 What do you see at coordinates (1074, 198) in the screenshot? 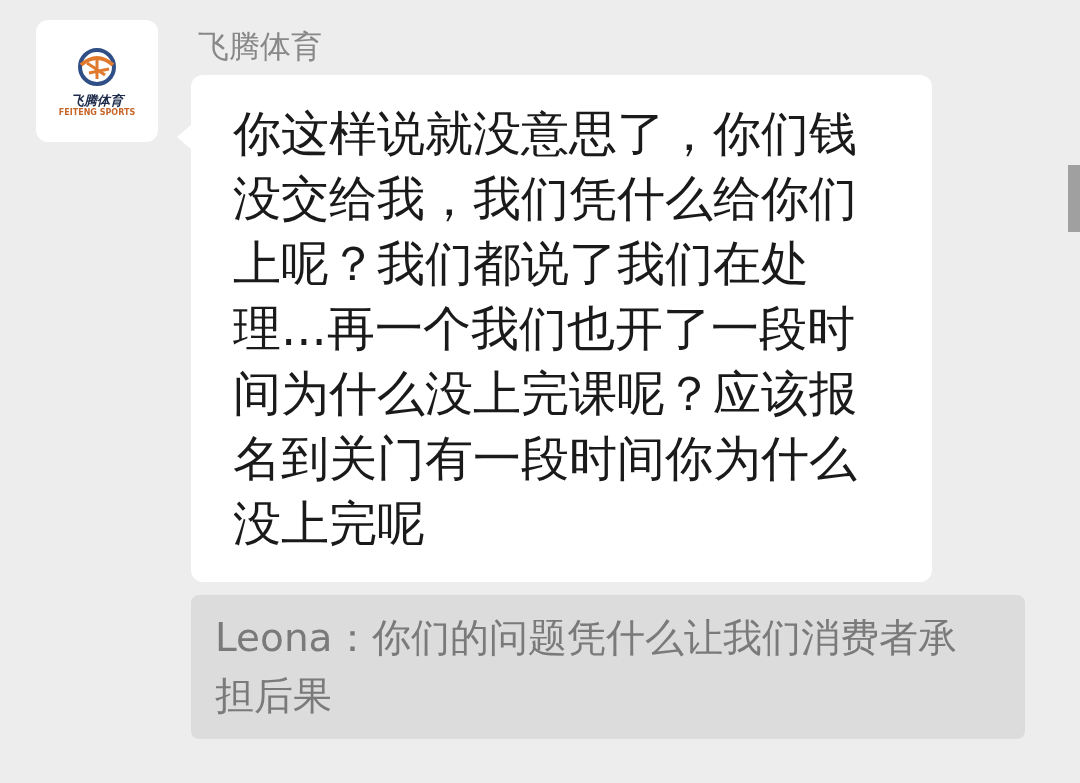
I see `scrollbar` at bounding box center [1074, 198].